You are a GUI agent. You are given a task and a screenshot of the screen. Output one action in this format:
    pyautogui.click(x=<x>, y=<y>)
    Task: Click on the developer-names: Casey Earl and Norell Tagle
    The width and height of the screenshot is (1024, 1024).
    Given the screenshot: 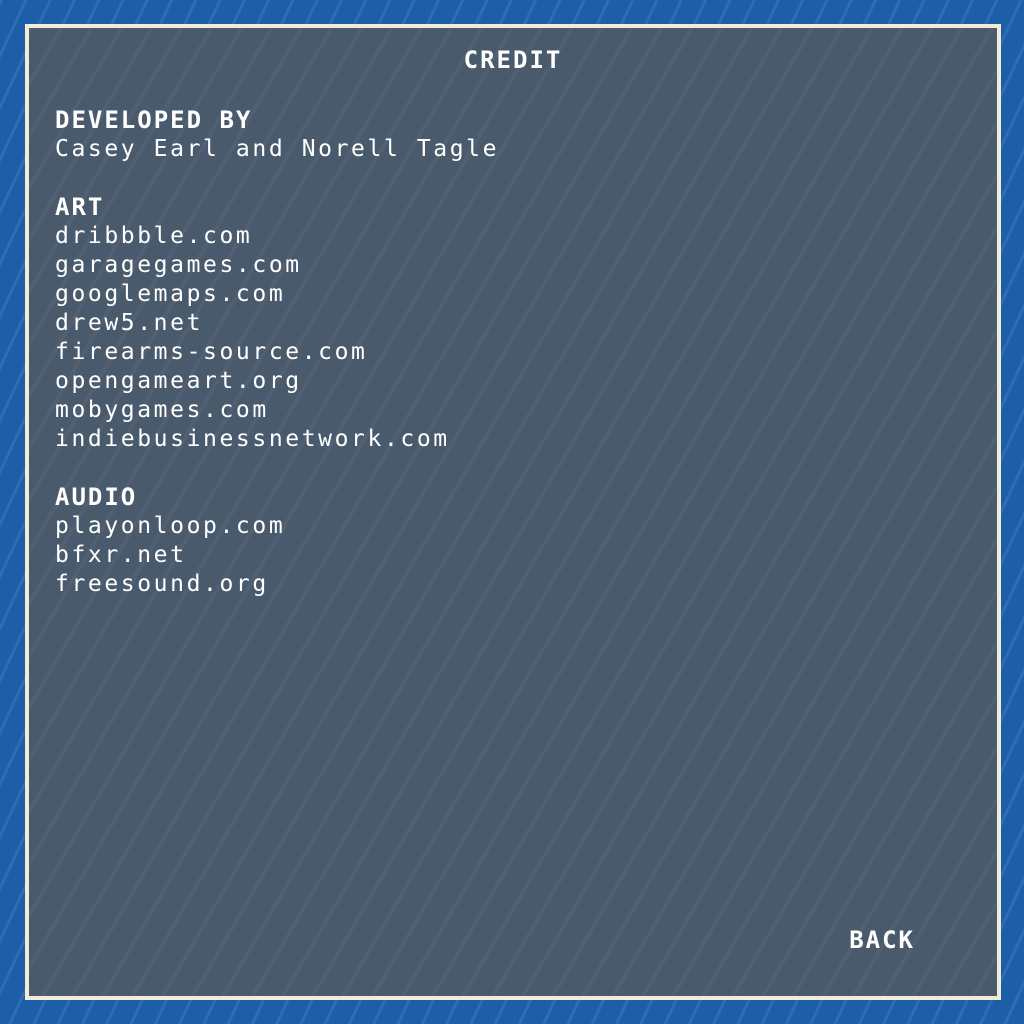 What is the action you would take?
    pyautogui.click(x=277, y=149)
    